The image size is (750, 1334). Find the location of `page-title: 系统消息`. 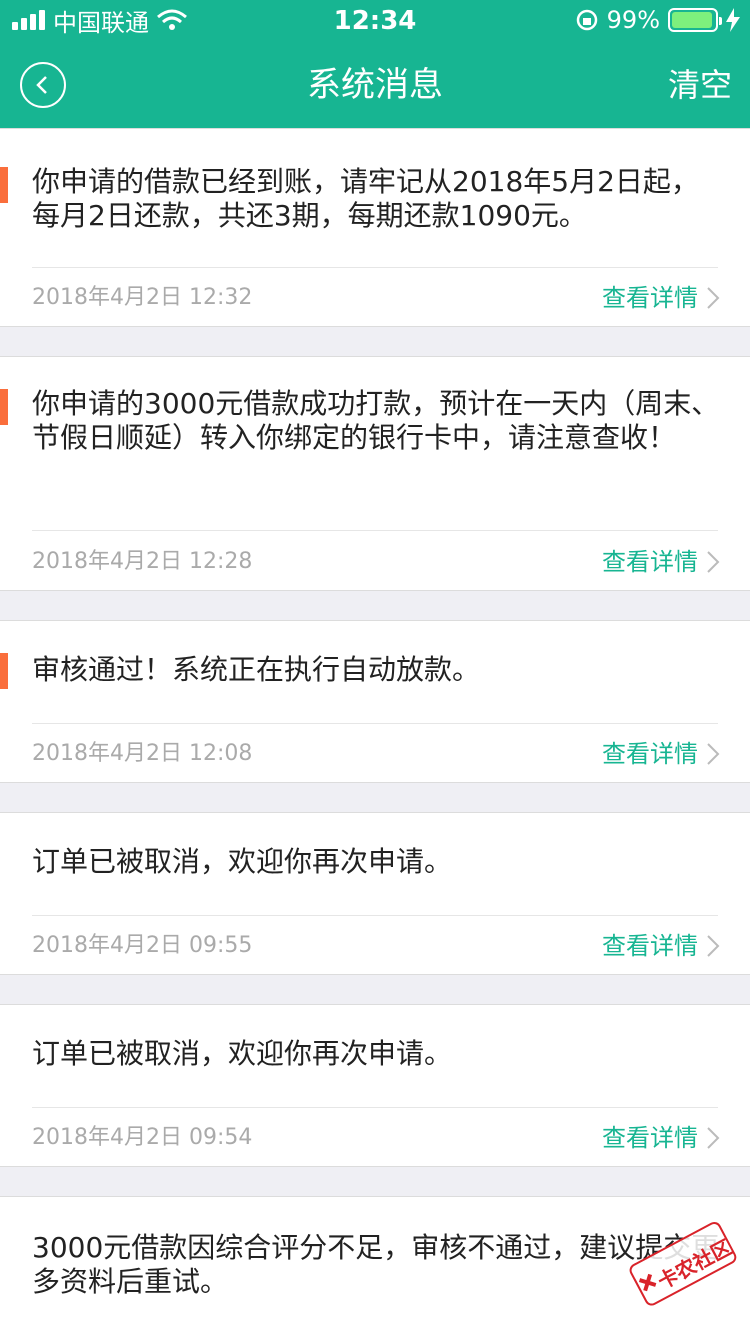

page-title: 系统消息 is located at coordinates (375, 85).